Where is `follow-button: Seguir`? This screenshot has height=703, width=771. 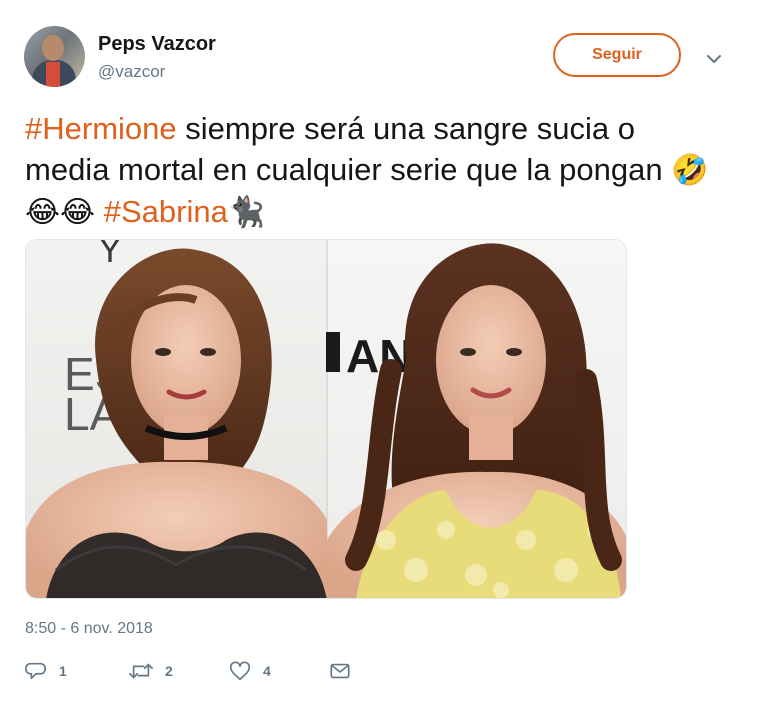 follow-button: Seguir is located at coordinates (617, 55).